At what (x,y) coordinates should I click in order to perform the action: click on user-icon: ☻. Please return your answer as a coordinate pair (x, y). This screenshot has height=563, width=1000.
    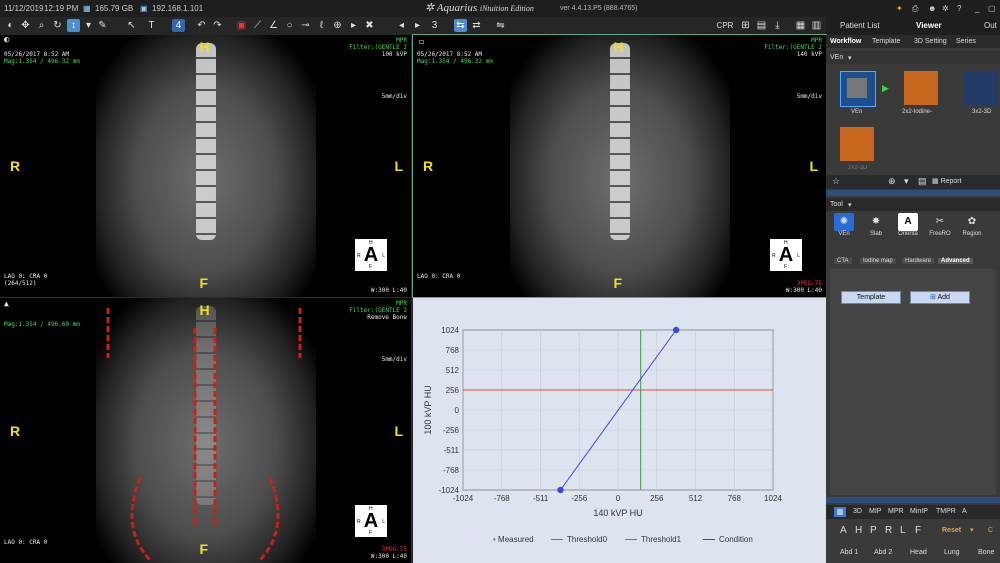
    Looking at the image, I should click on (932, 8).